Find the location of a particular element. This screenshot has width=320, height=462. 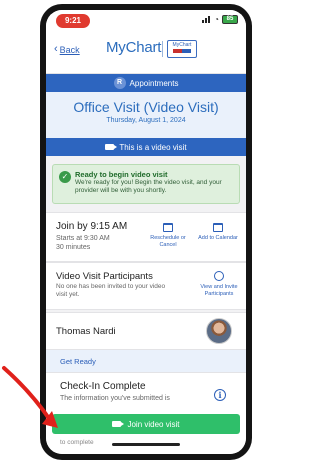

visit-date: Thursday, August 1, 2024 is located at coordinates (146, 120).